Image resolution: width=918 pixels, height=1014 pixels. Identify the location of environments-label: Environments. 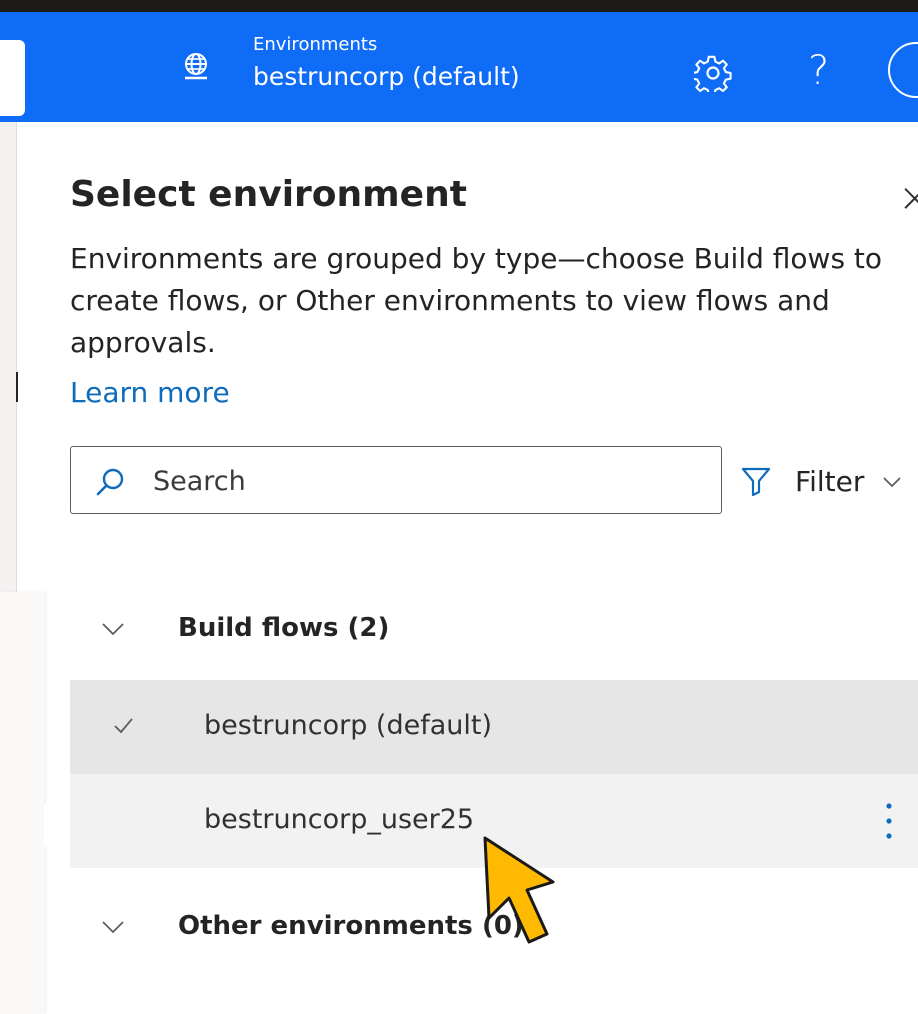
(315, 45).